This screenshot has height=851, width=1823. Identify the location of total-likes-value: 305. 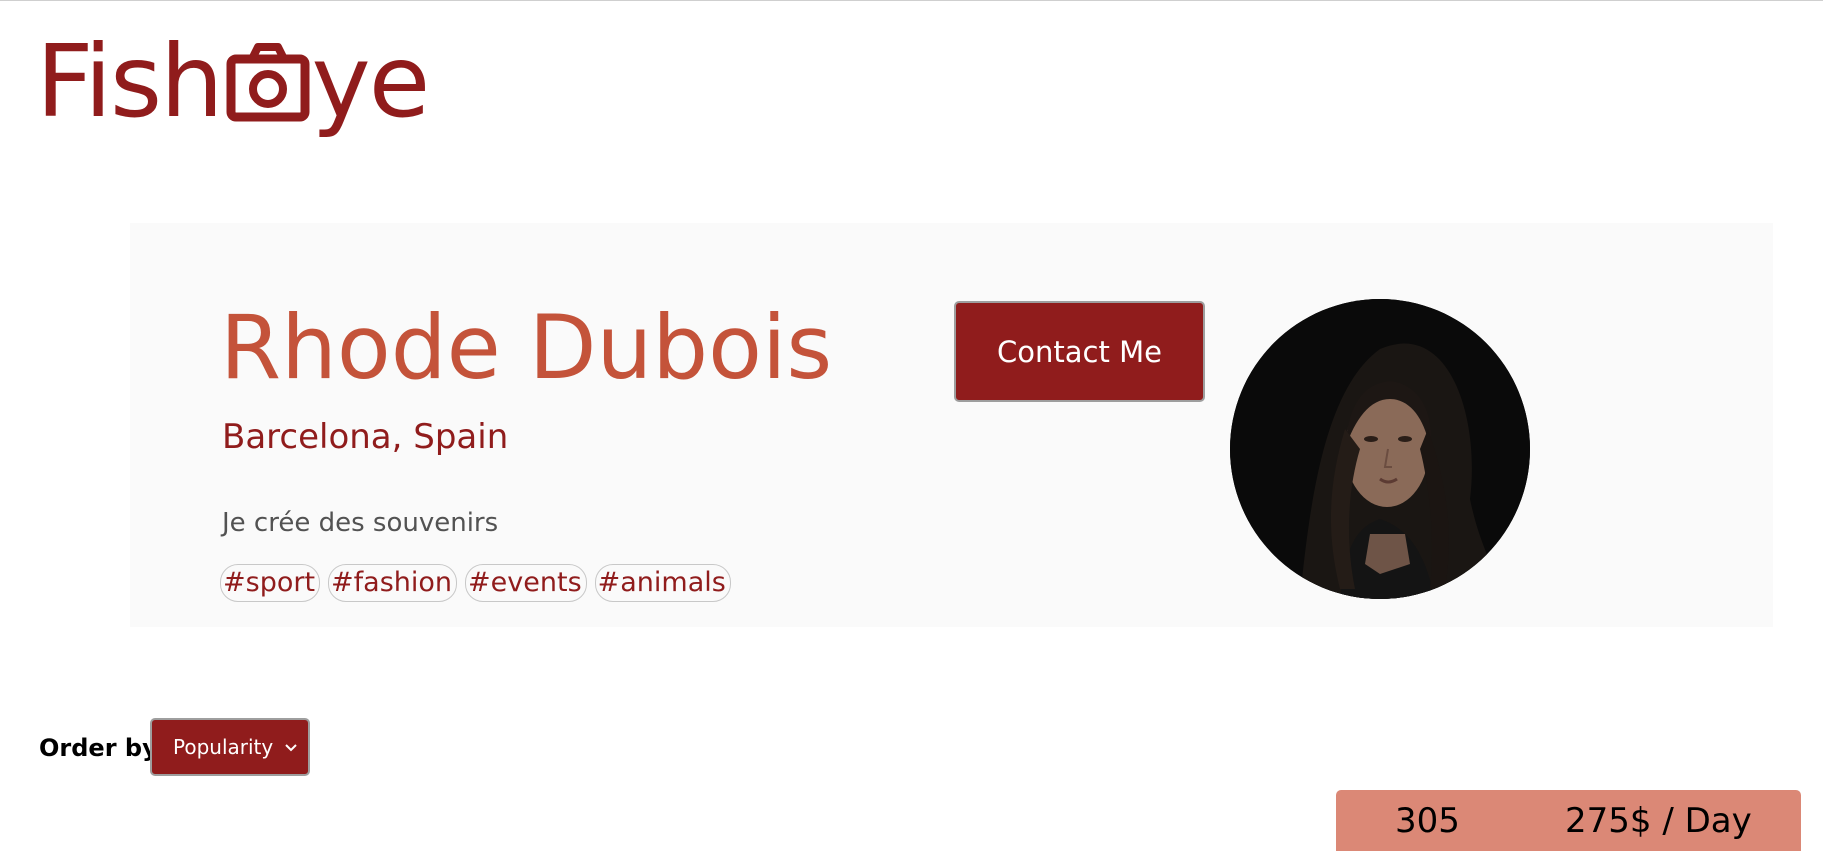
(1427, 821).